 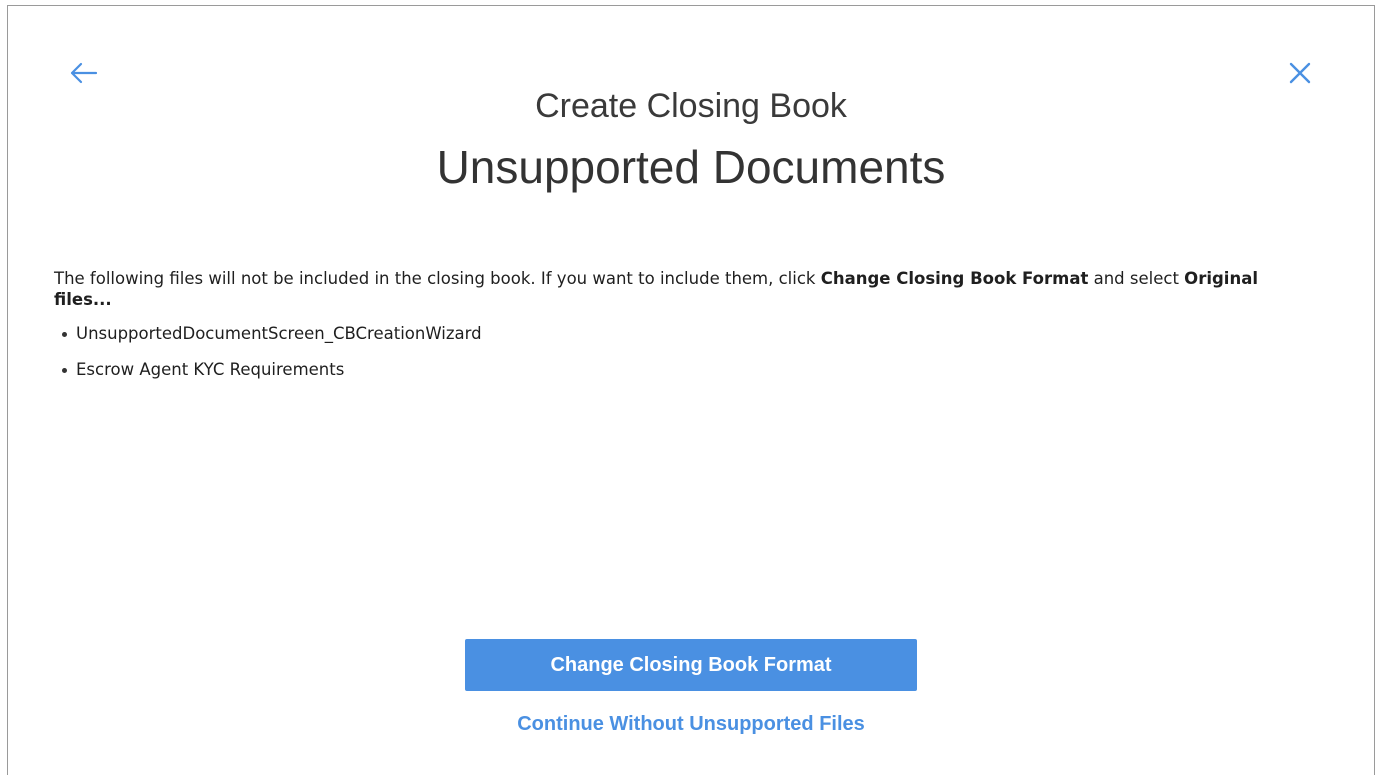 I want to click on dialog-subtitle: Create Closing Book, so click(x=691, y=106).